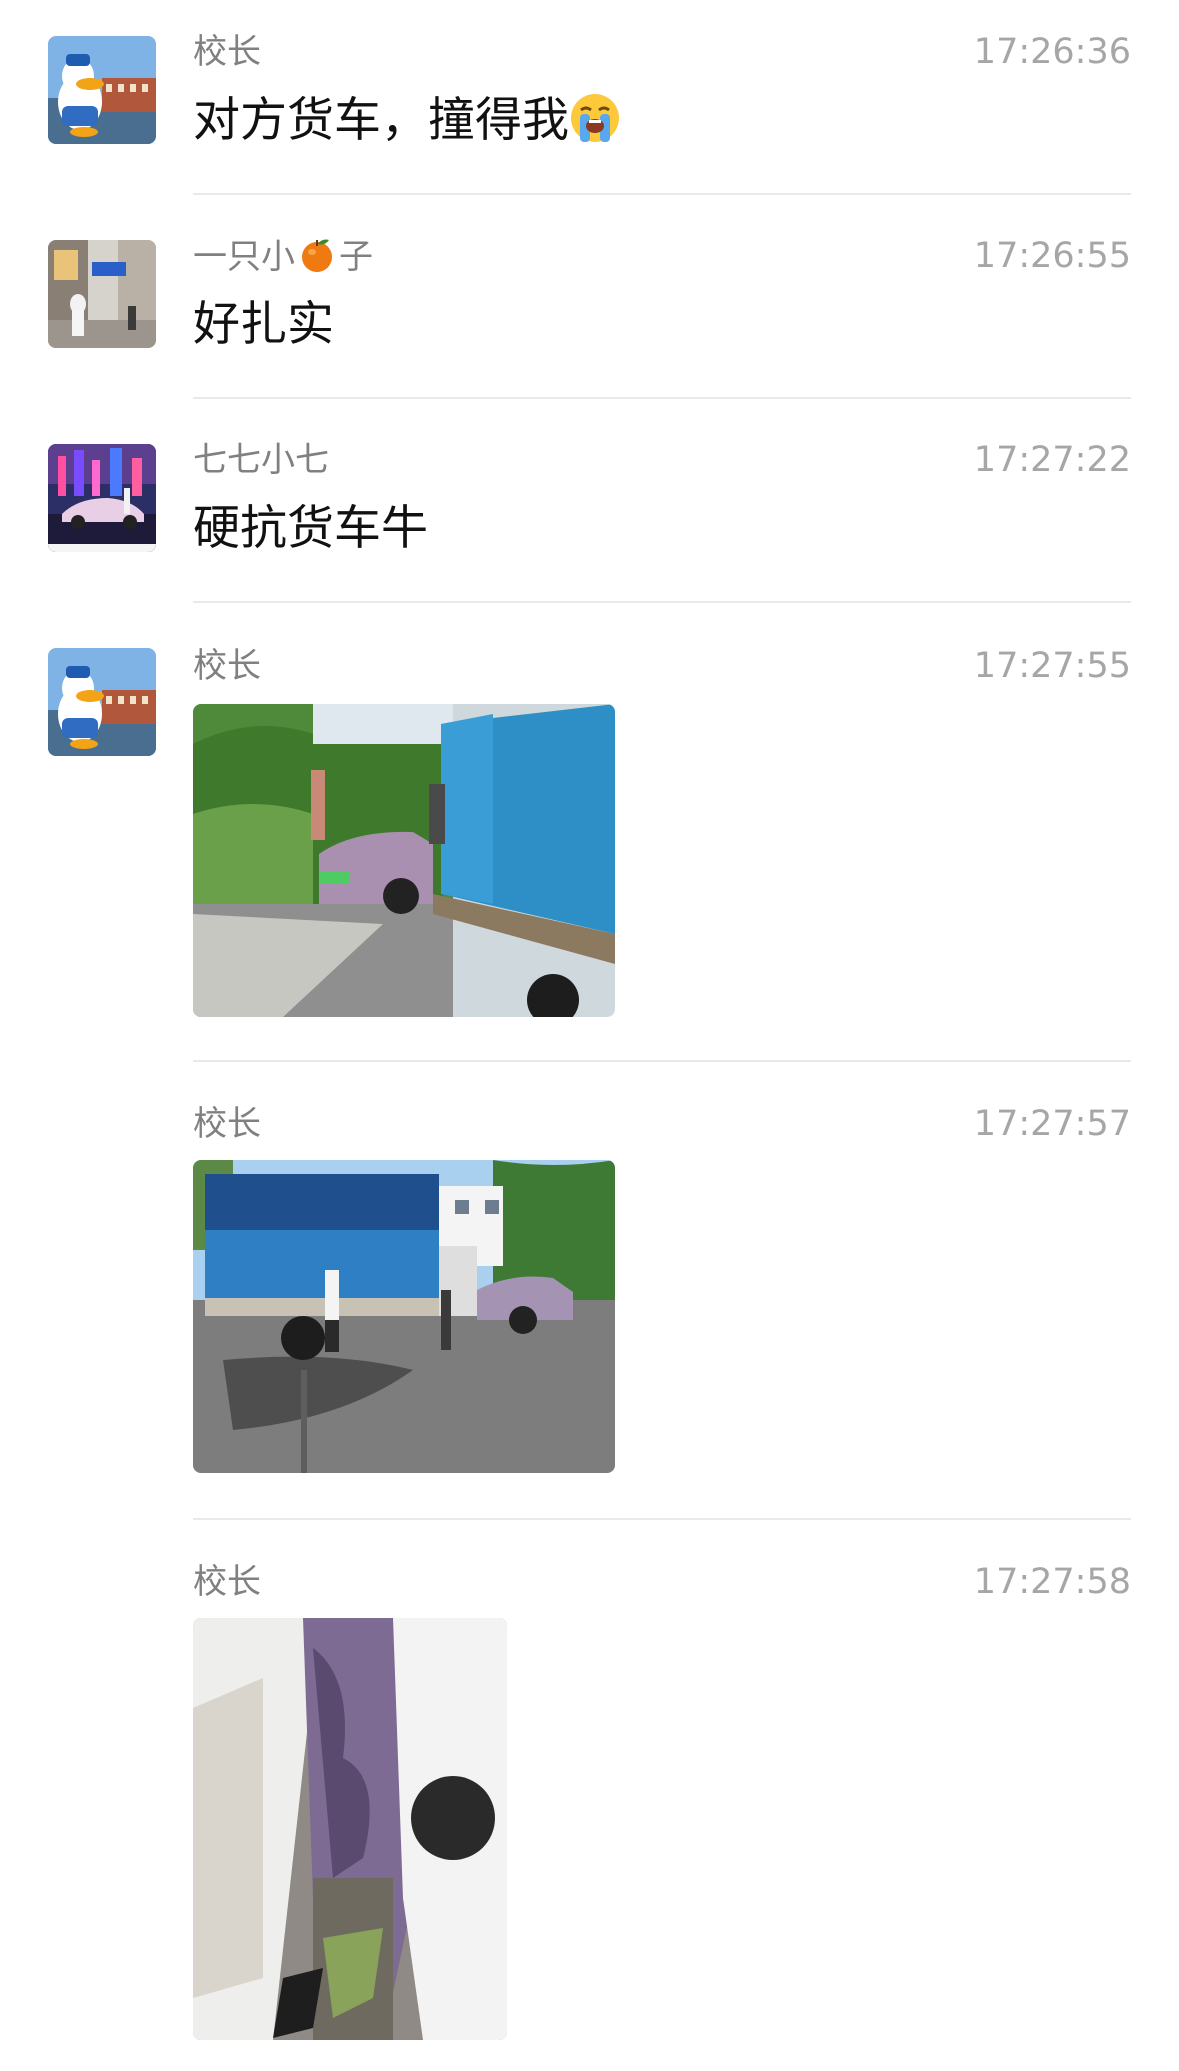 This screenshot has width=1179, height=2071. Describe the element at coordinates (263, 324) in the screenshot. I see `message-text: 好扎实` at that location.